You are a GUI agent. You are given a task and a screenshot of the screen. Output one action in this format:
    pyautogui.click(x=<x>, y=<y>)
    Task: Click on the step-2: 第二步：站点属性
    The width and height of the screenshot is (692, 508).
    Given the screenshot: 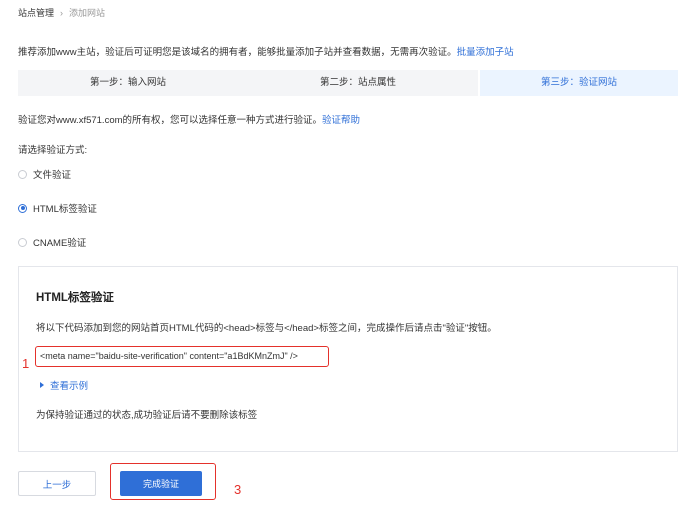 What is the action you would take?
    pyautogui.click(x=357, y=82)
    